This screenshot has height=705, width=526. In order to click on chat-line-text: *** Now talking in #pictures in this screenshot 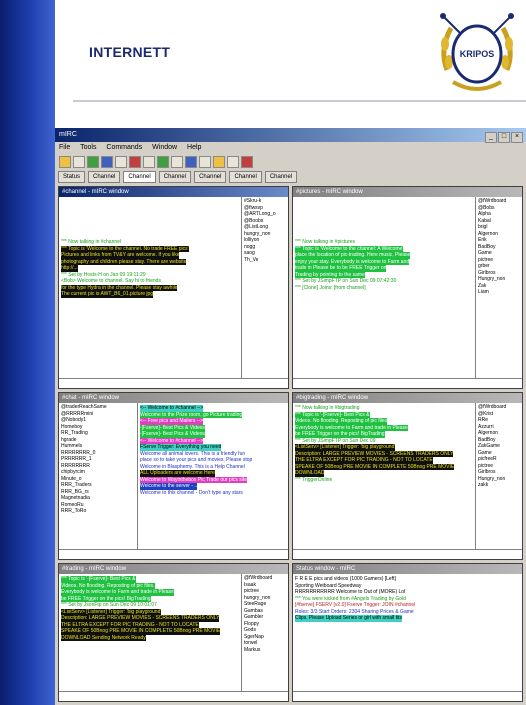, I will do `click(325, 242)`.